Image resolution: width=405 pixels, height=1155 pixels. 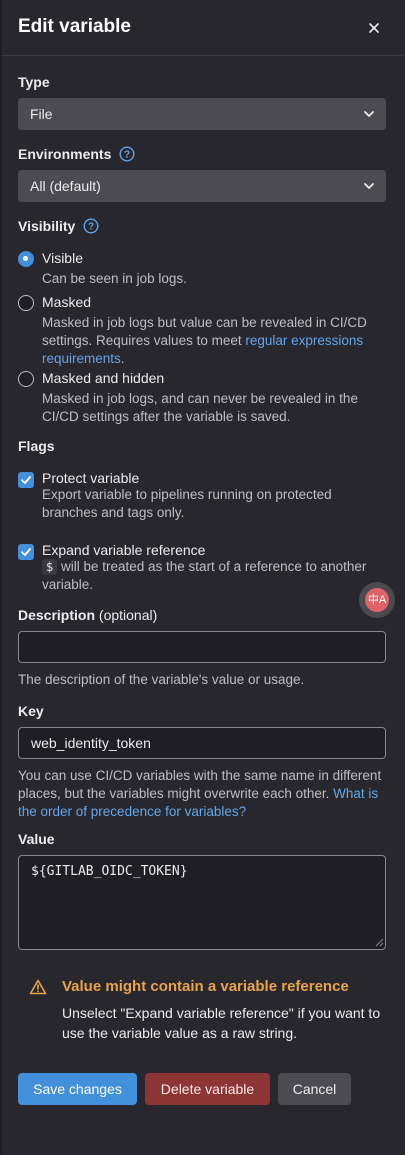 I want to click on delete-variable-button: Delete variable, so click(x=207, y=1089).